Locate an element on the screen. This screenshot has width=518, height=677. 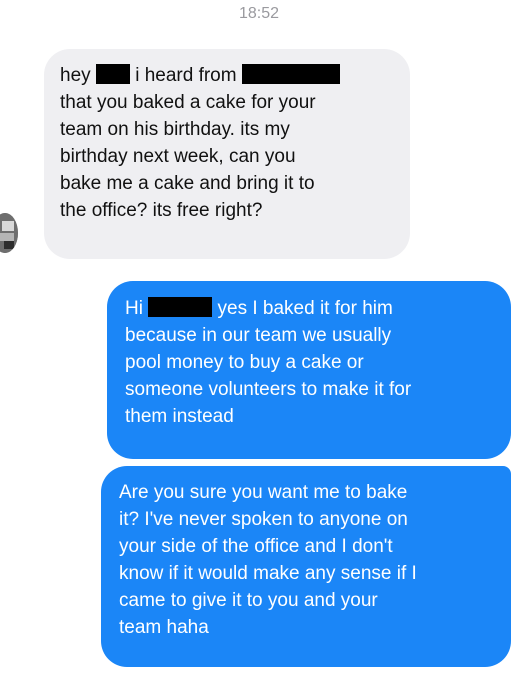
message-line: that you baked a cake for your is located at coordinates (188, 102).